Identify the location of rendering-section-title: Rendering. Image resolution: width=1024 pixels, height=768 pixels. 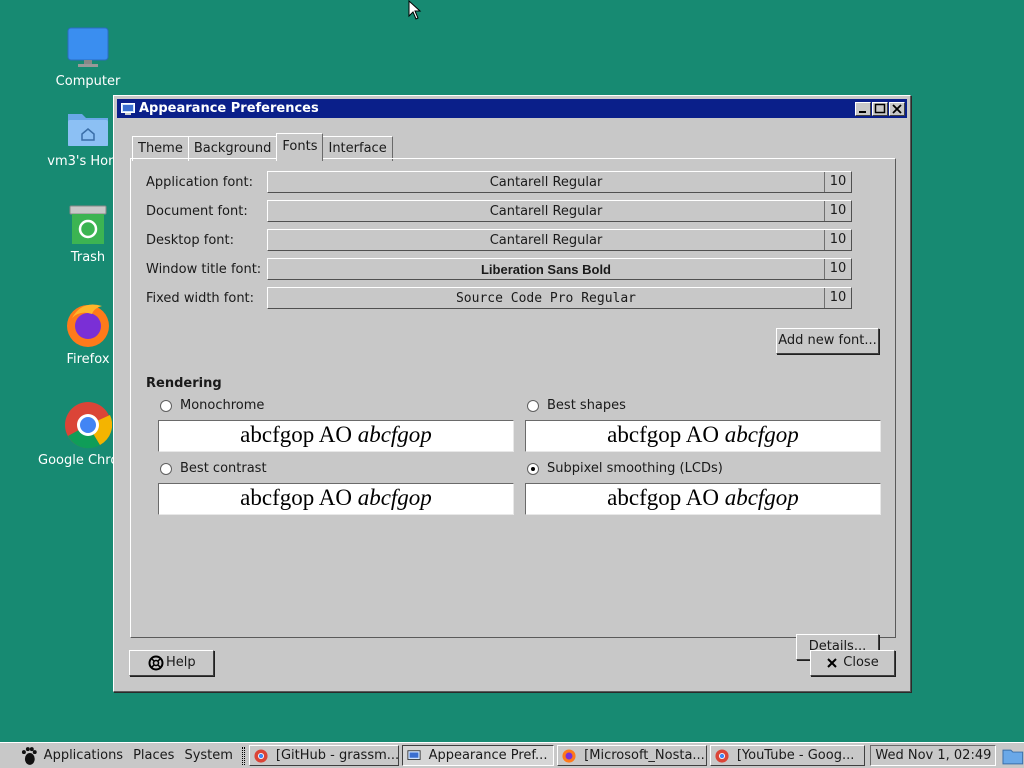
(184, 383).